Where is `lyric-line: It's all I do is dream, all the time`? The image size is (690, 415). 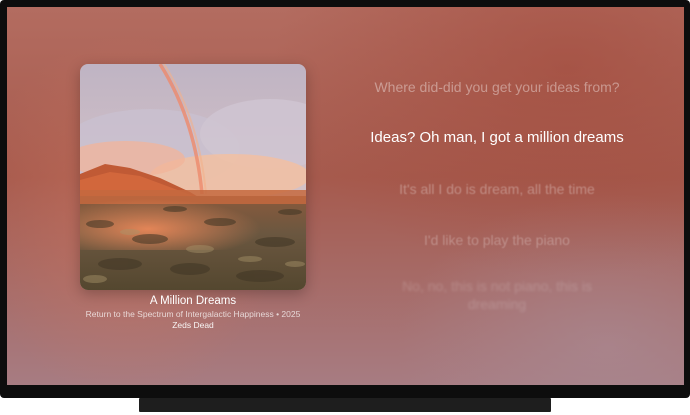
lyric-line: It's all I do is dream, all the time is located at coordinates (497, 189).